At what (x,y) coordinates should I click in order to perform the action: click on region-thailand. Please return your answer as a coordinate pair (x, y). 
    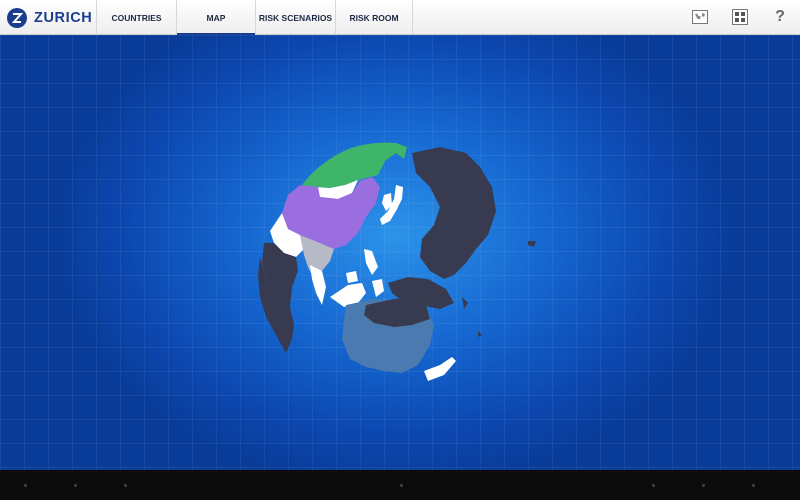
    Looking at the image, I should click on (318, 285).